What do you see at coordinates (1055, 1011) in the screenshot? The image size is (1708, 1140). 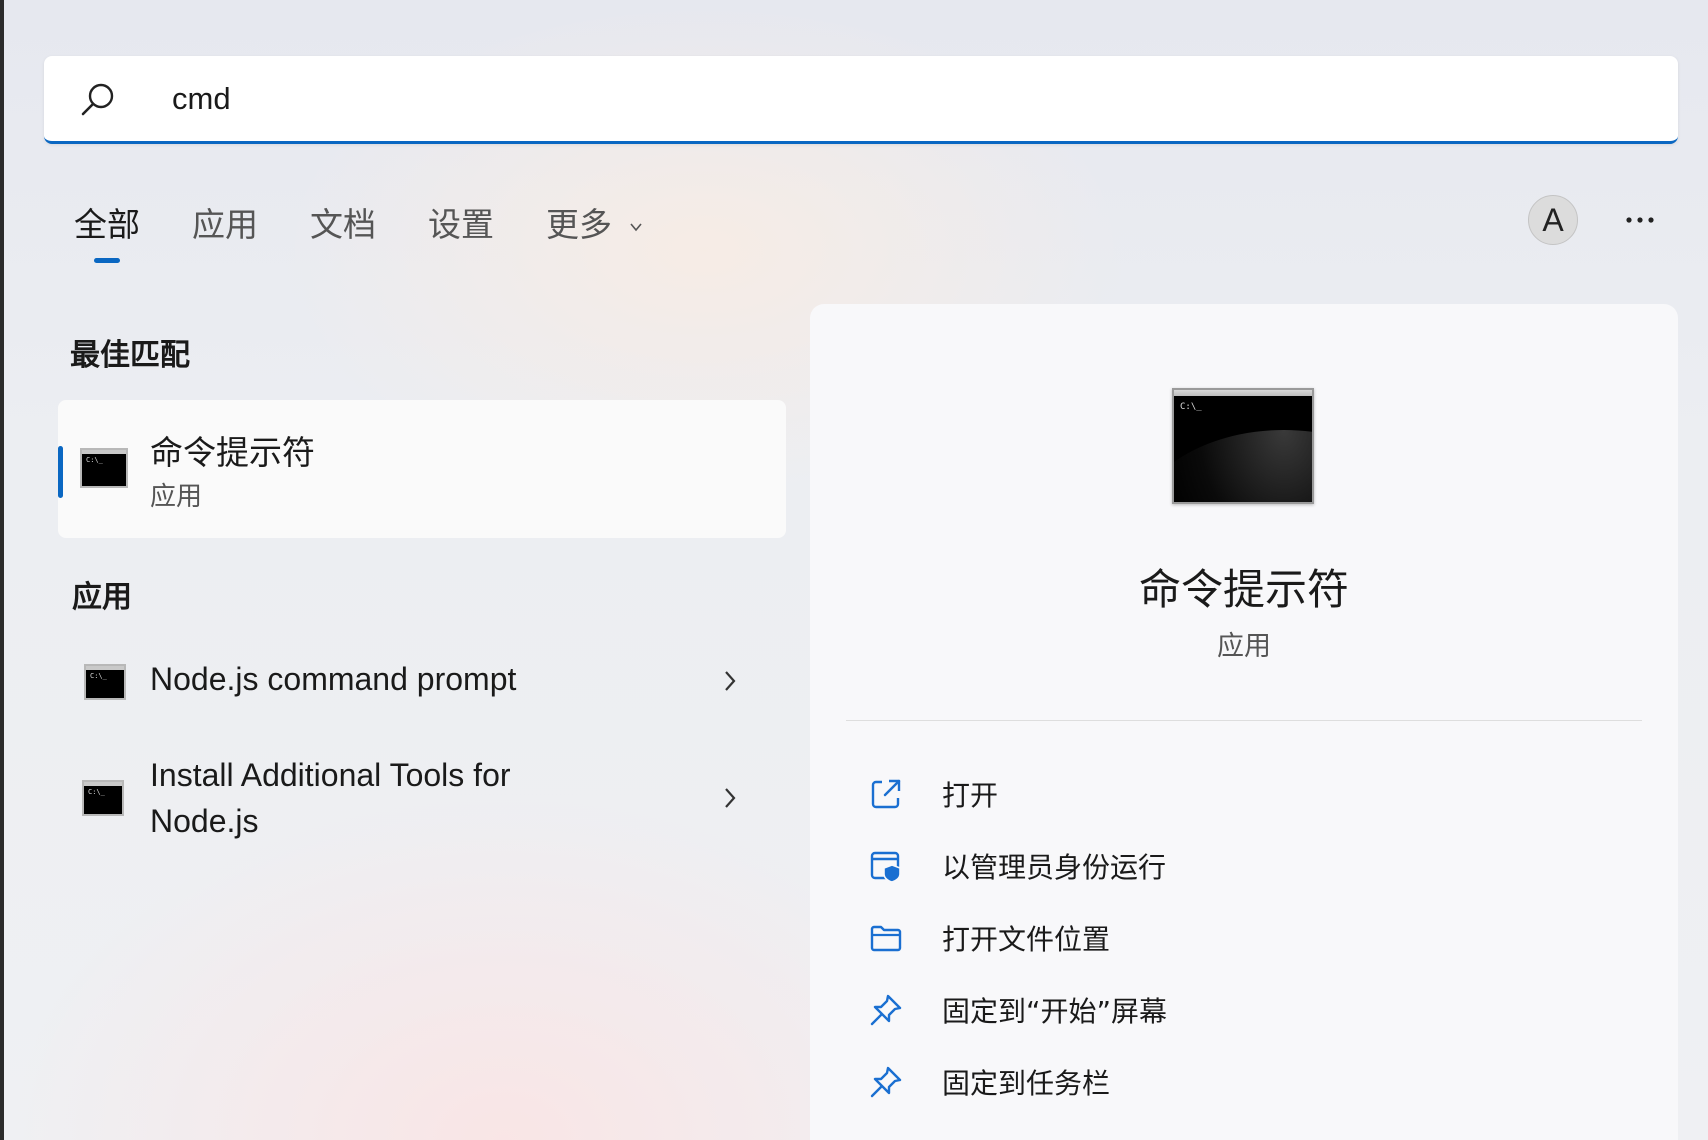 I see `action-label: 固定到“开始”屏幕` at bounding box center [1055, 1011].